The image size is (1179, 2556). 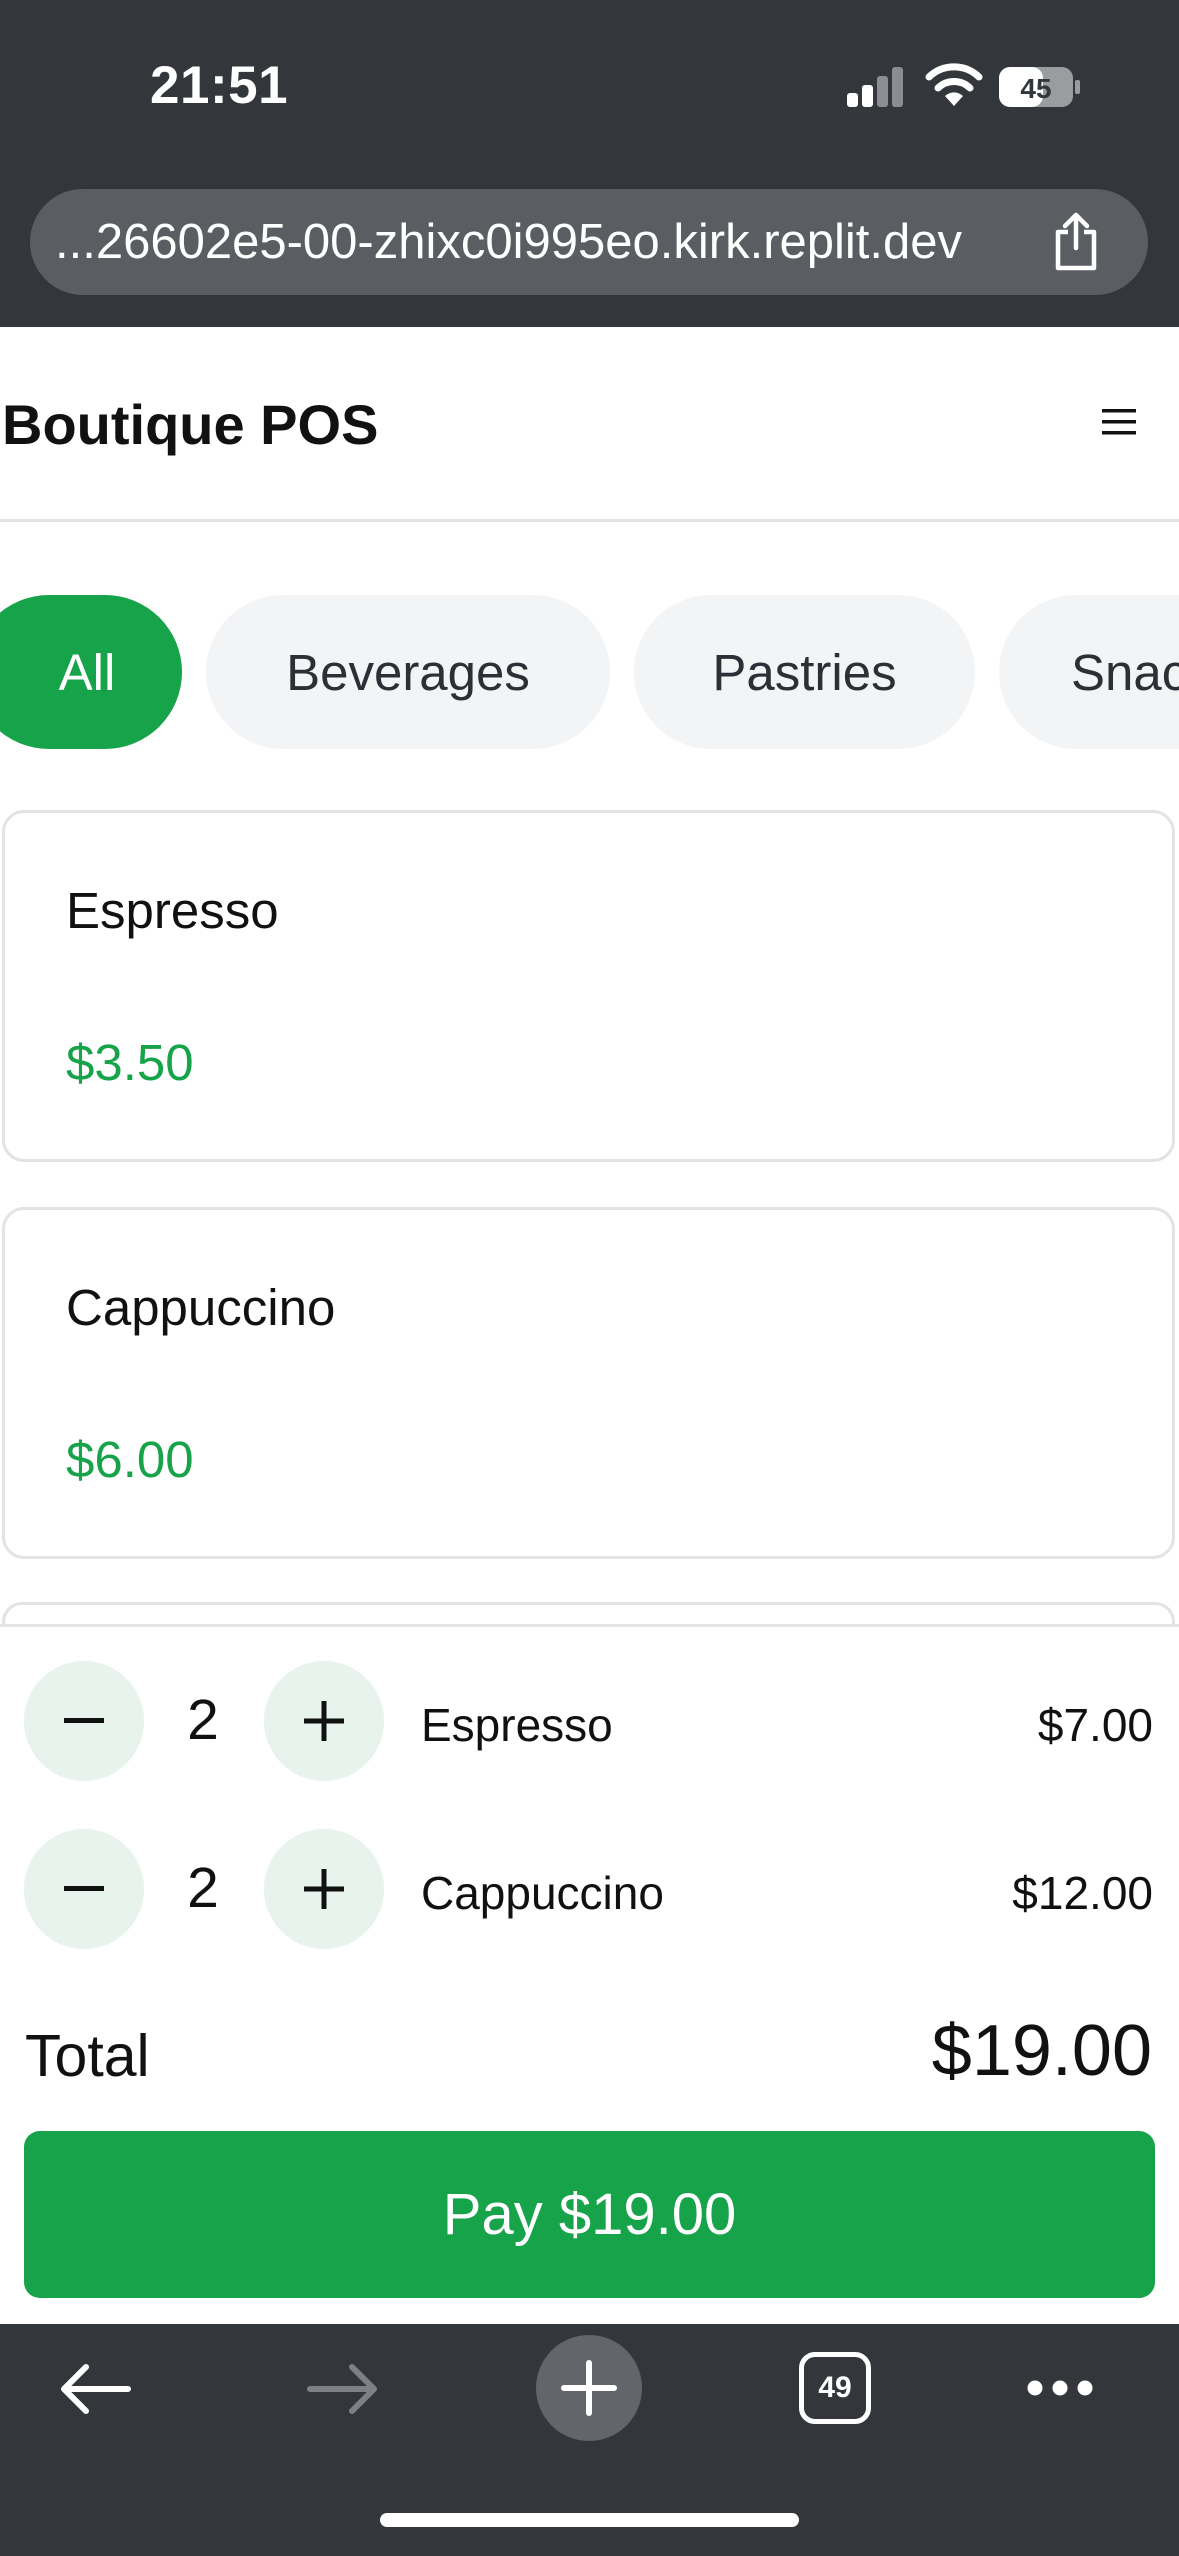 I want to click on category-chip-all: All, so click(x=91, y=672).